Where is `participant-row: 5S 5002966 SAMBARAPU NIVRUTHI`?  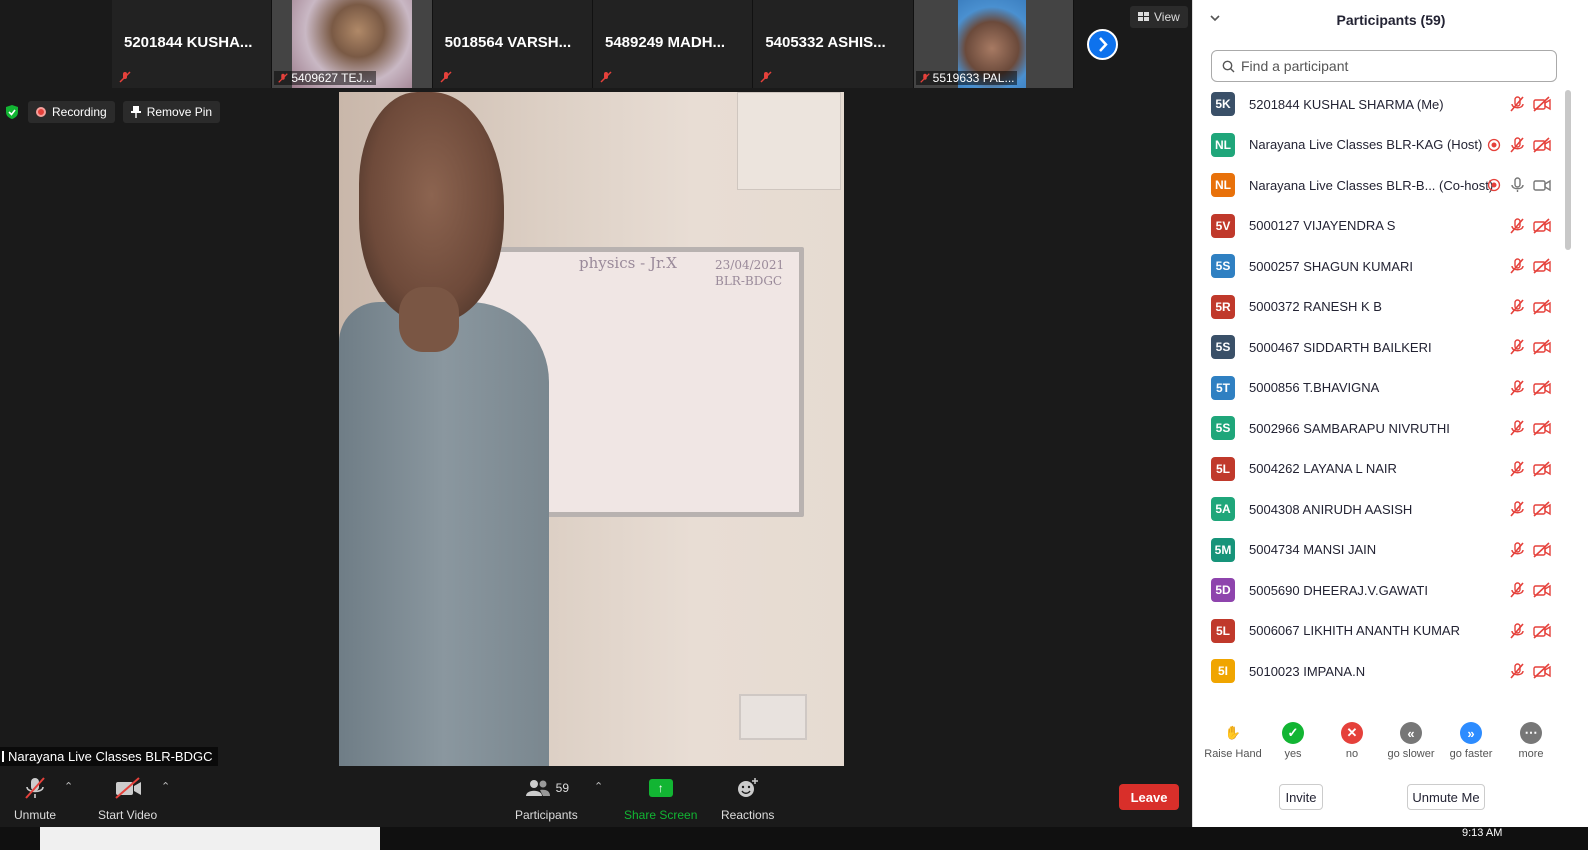 participant-row: 5S 5002966 SAMBARAPU NIVRUTHI is located at coordinates (1378, 428).